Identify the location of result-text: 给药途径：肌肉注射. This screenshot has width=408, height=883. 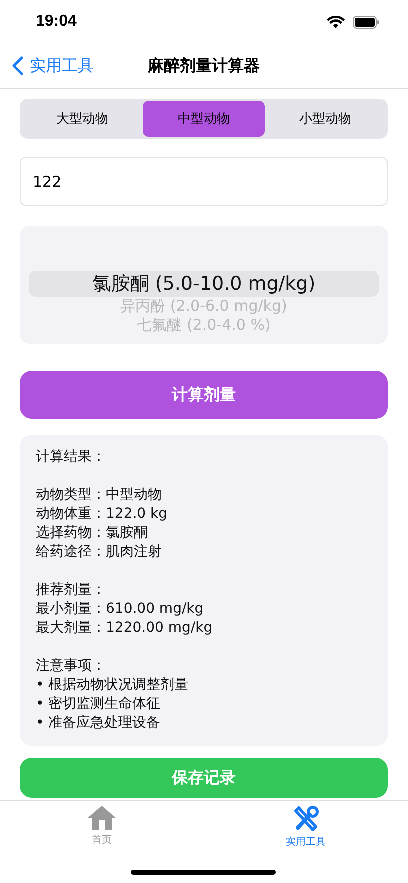
(99, 552).